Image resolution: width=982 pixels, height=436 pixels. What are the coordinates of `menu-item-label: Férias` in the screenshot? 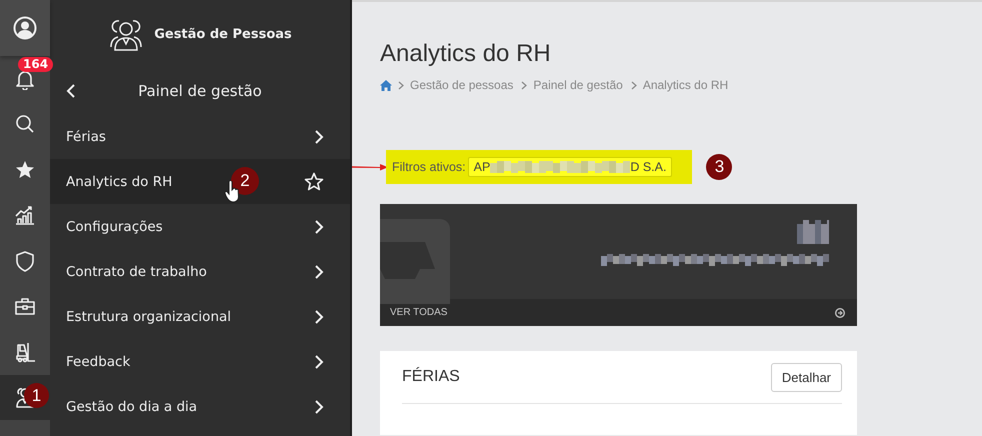 It's located at (86, 136).